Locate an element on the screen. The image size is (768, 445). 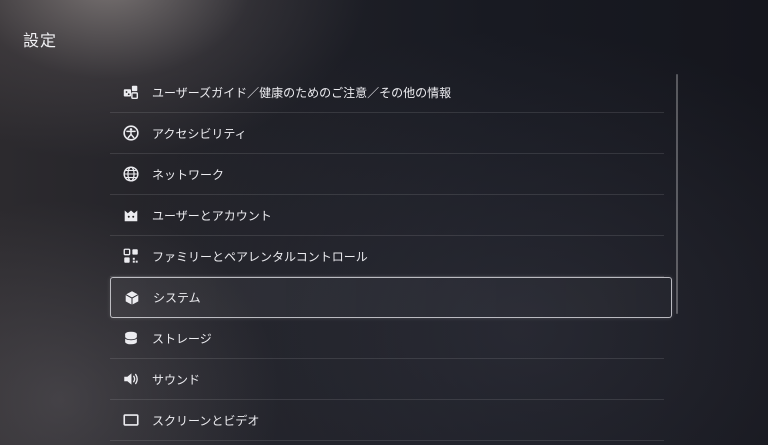
menu-item-label: システム is located at coordinates (177, 298).